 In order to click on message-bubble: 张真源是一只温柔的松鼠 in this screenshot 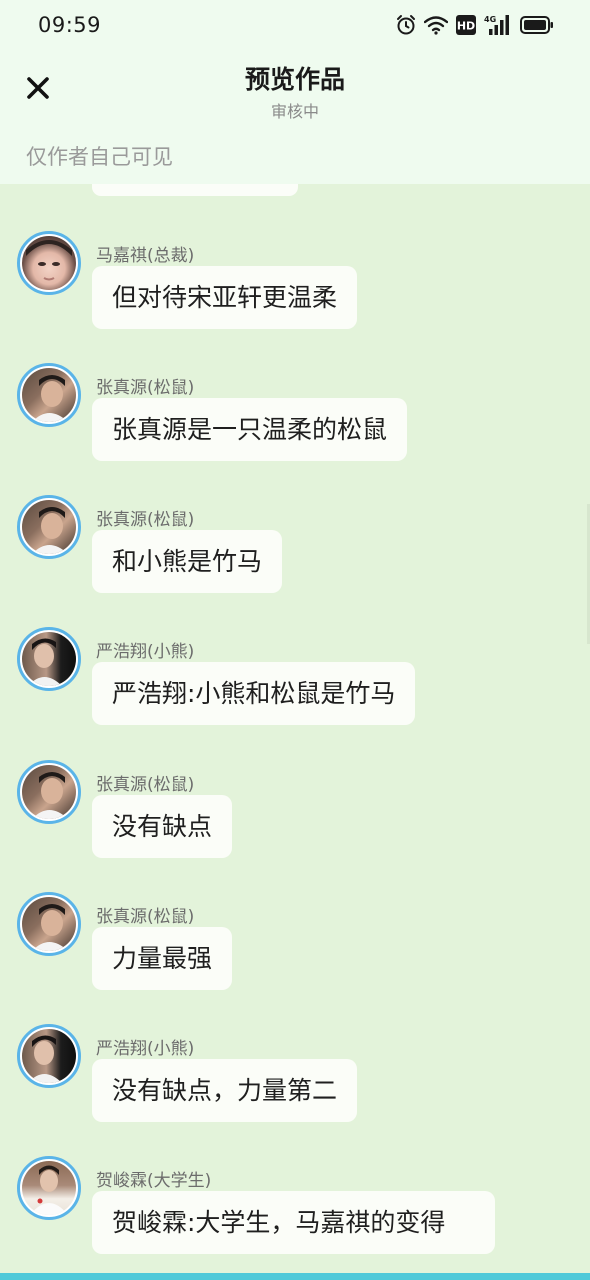, I will do `click(250, 429)`.